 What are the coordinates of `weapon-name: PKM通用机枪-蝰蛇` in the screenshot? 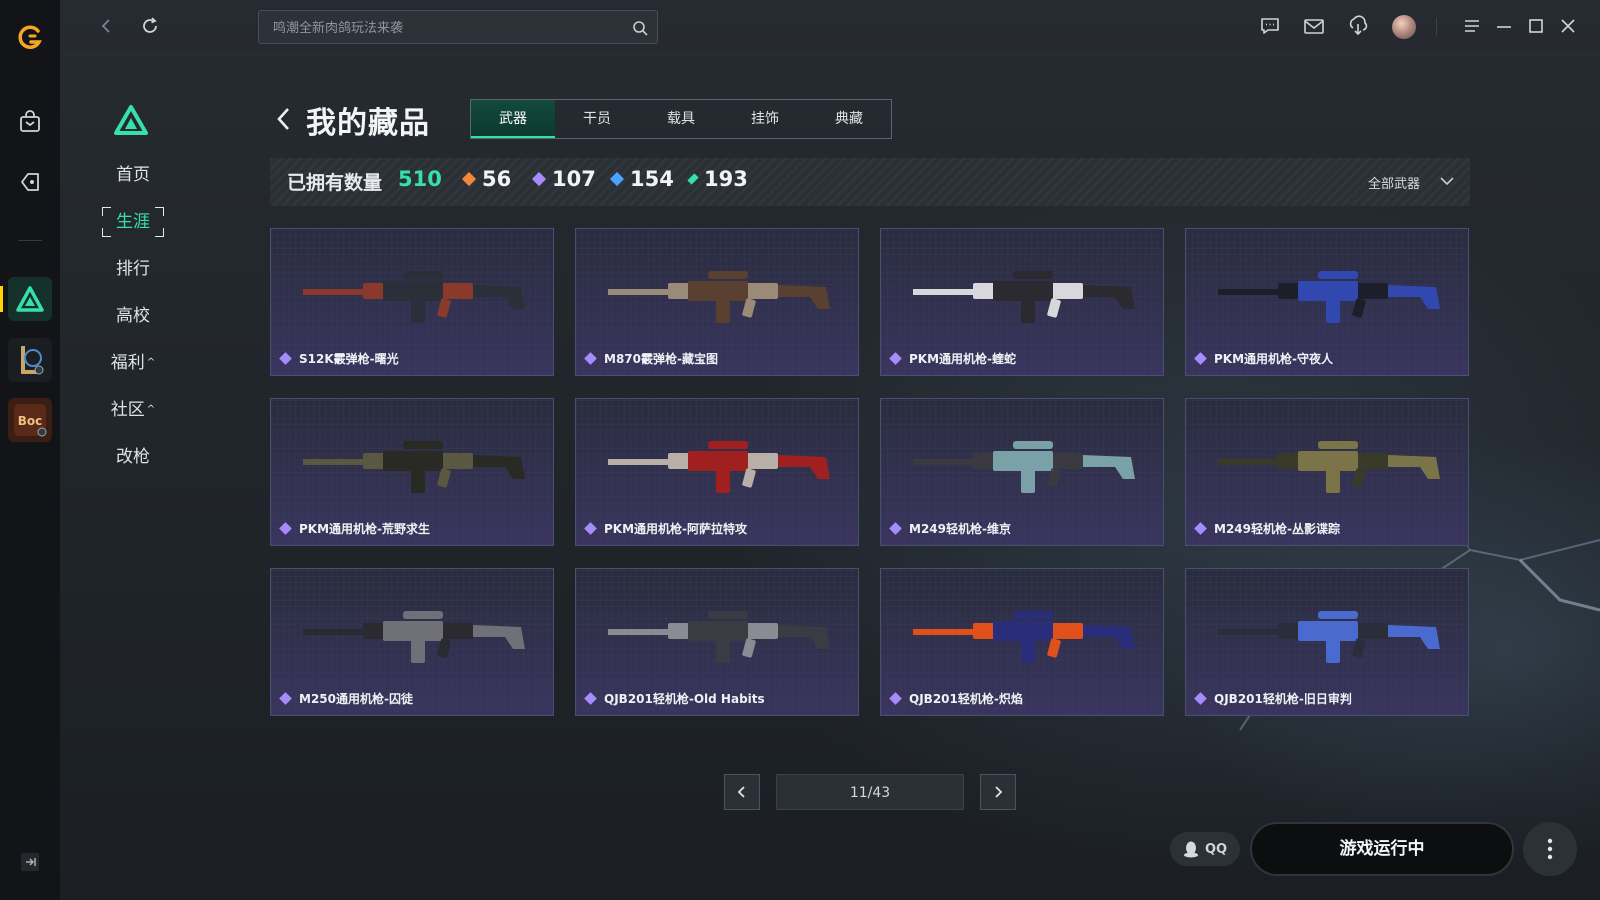 It's located at (963, 359).